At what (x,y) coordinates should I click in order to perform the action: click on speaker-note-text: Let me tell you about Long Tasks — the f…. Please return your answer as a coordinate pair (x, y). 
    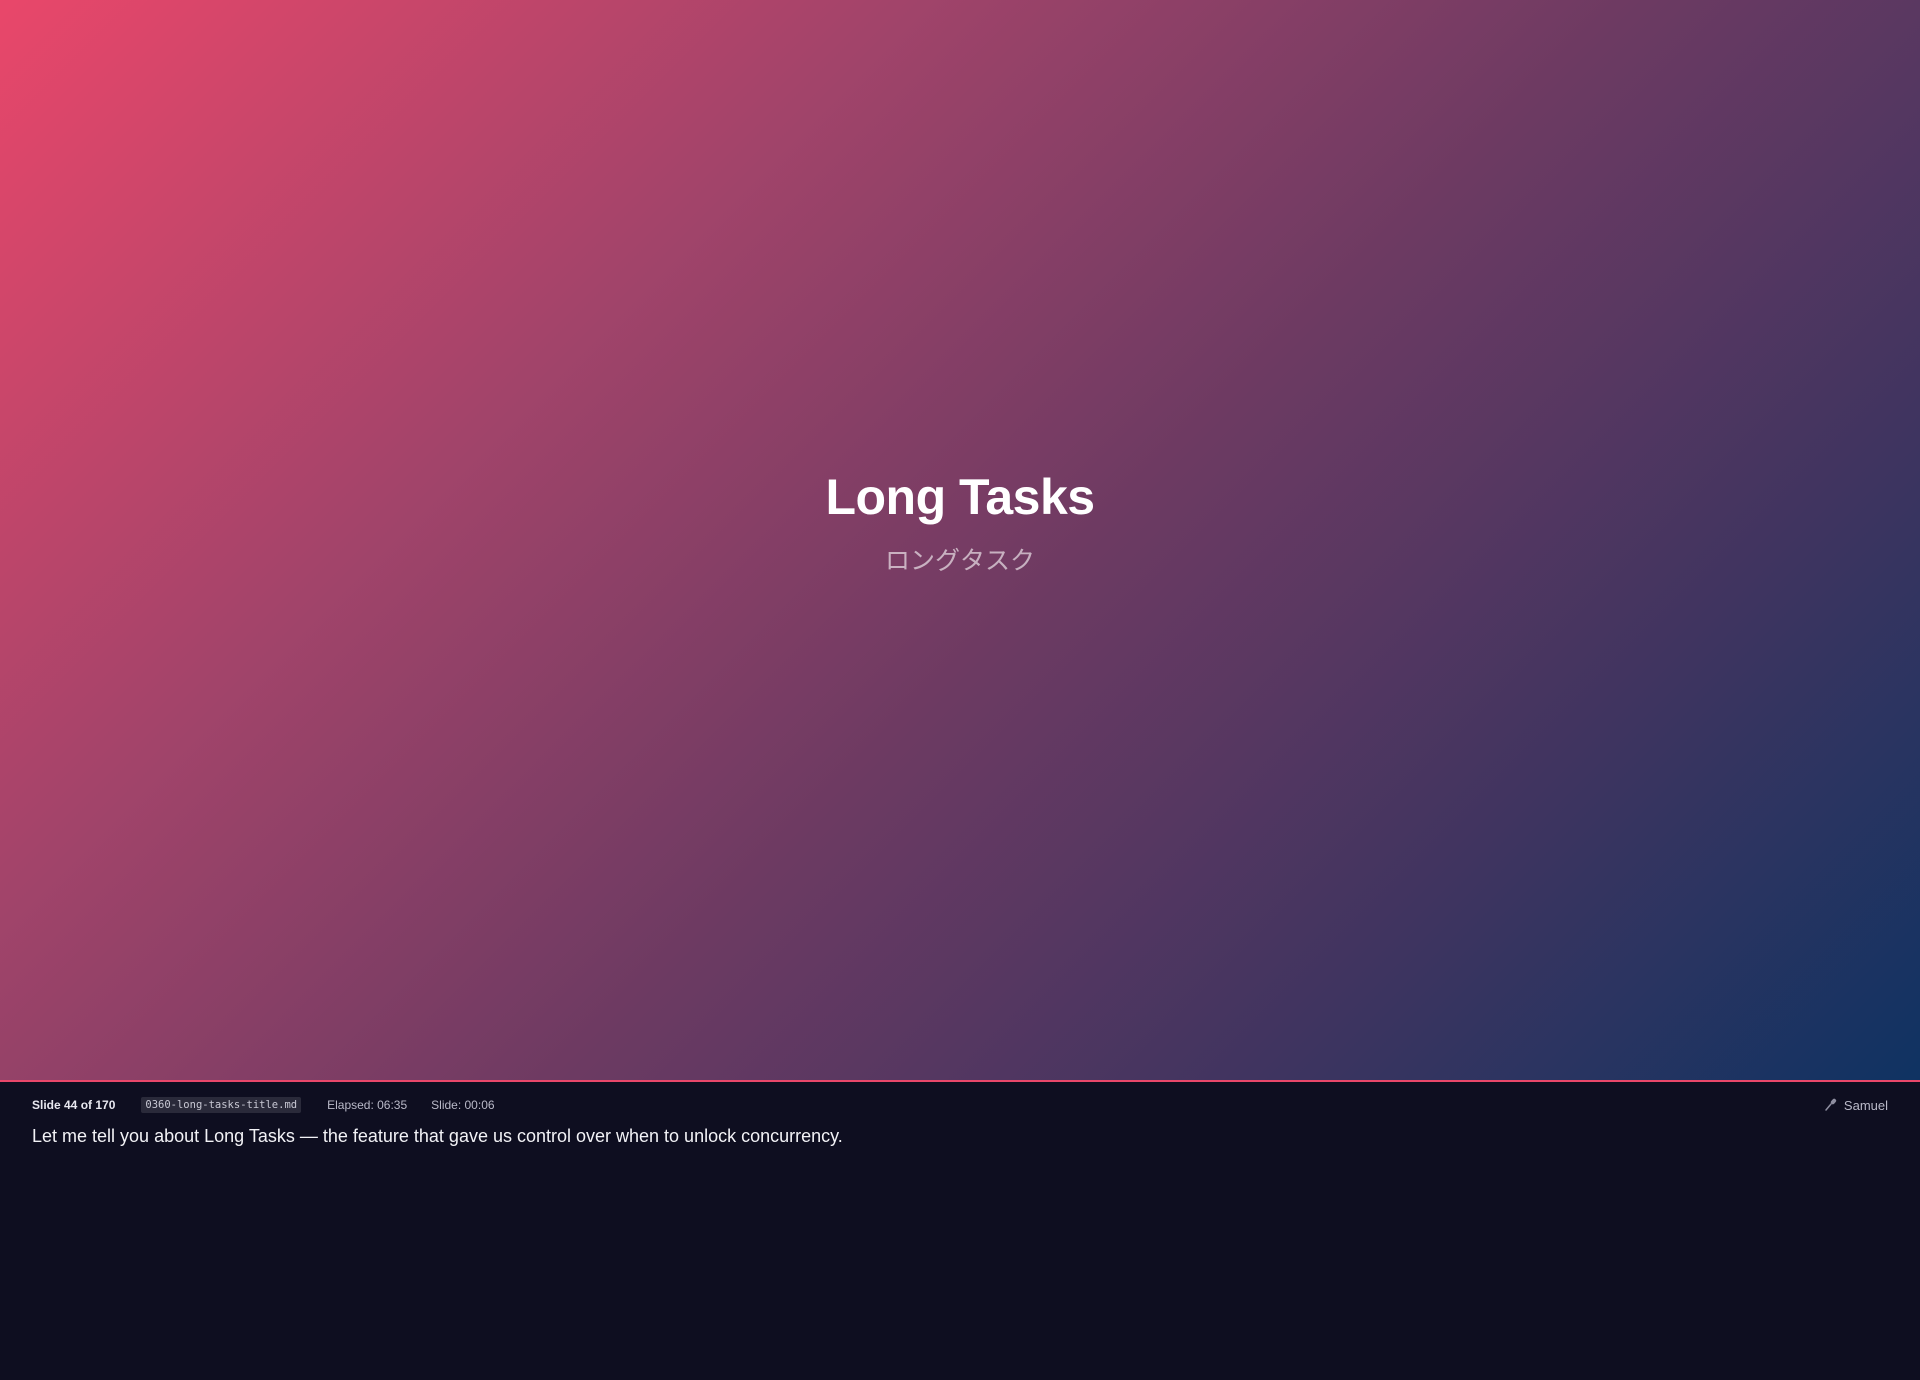
    Looking at the image, I should click on (437, 1136).